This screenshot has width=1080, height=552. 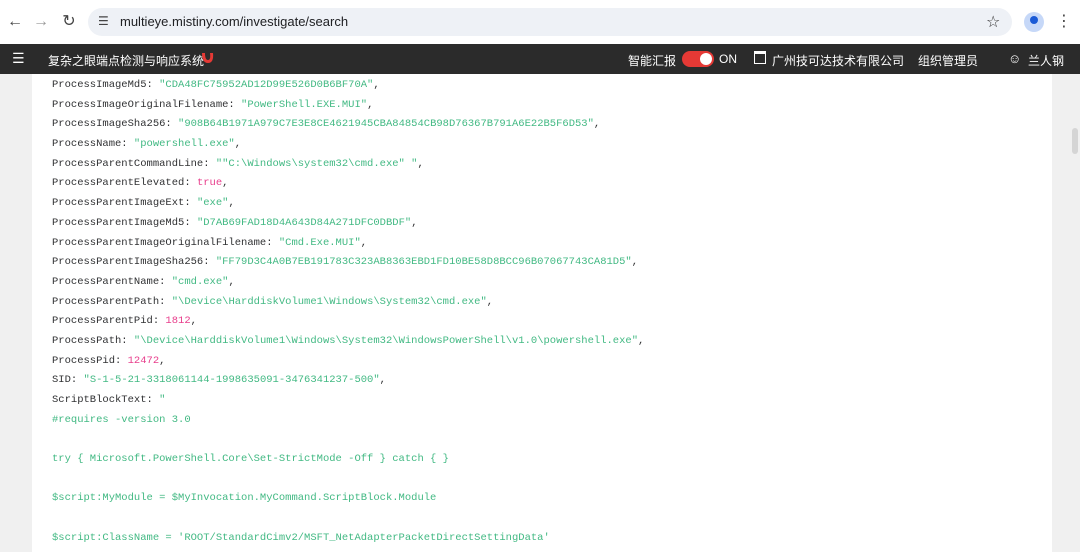 I want to click on field-key: ProcessParentImageMd5:, so click(x=124, y=222).